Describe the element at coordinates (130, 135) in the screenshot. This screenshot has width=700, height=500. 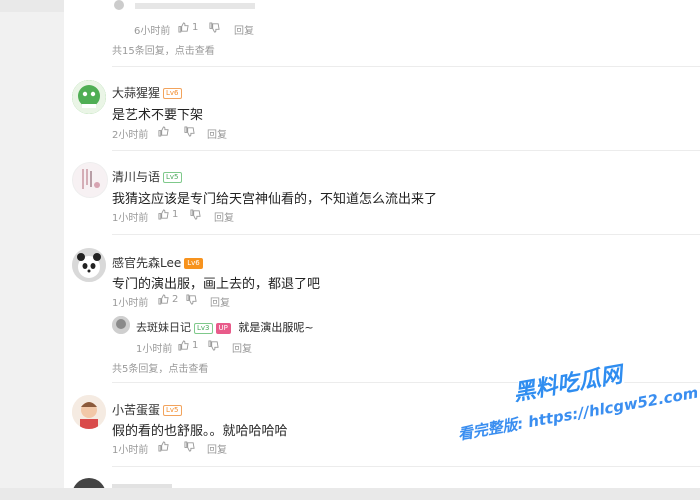
I see `comment-time: 2小时前` at that location.